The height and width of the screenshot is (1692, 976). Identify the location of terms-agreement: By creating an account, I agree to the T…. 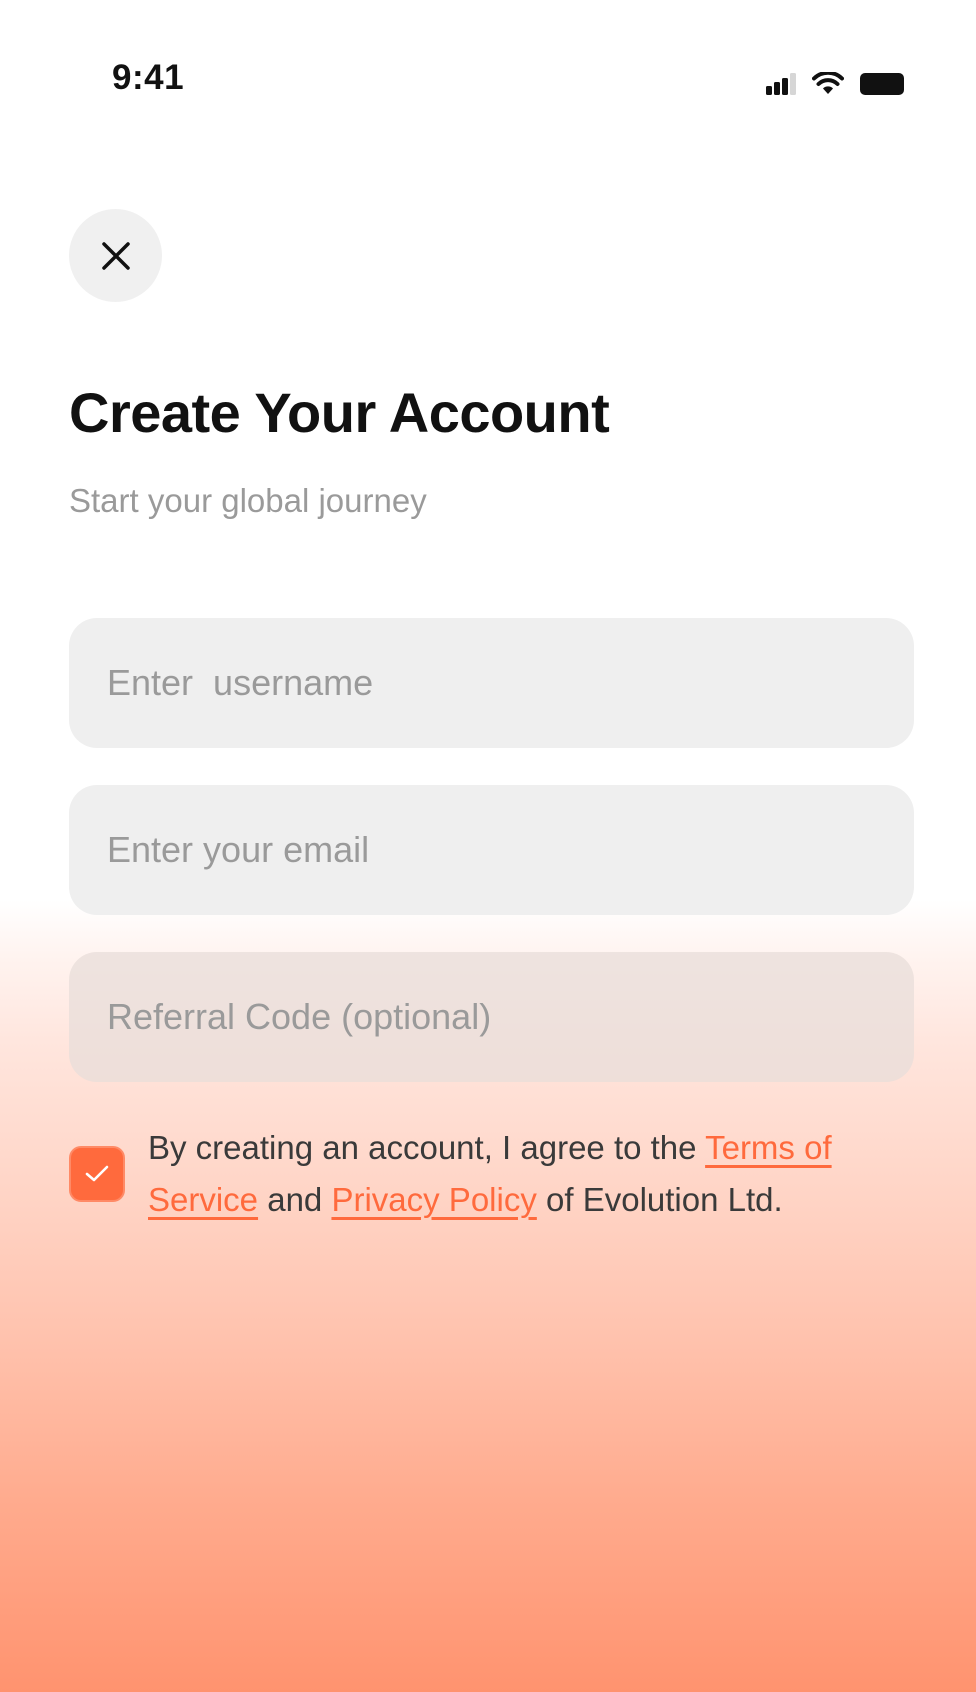
(491, 1174).